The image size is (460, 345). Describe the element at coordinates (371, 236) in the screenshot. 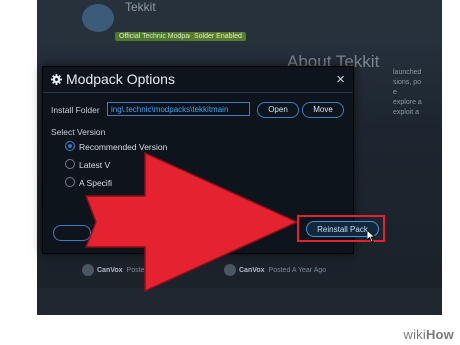

I see `mouse-cursor-icon` at that location.